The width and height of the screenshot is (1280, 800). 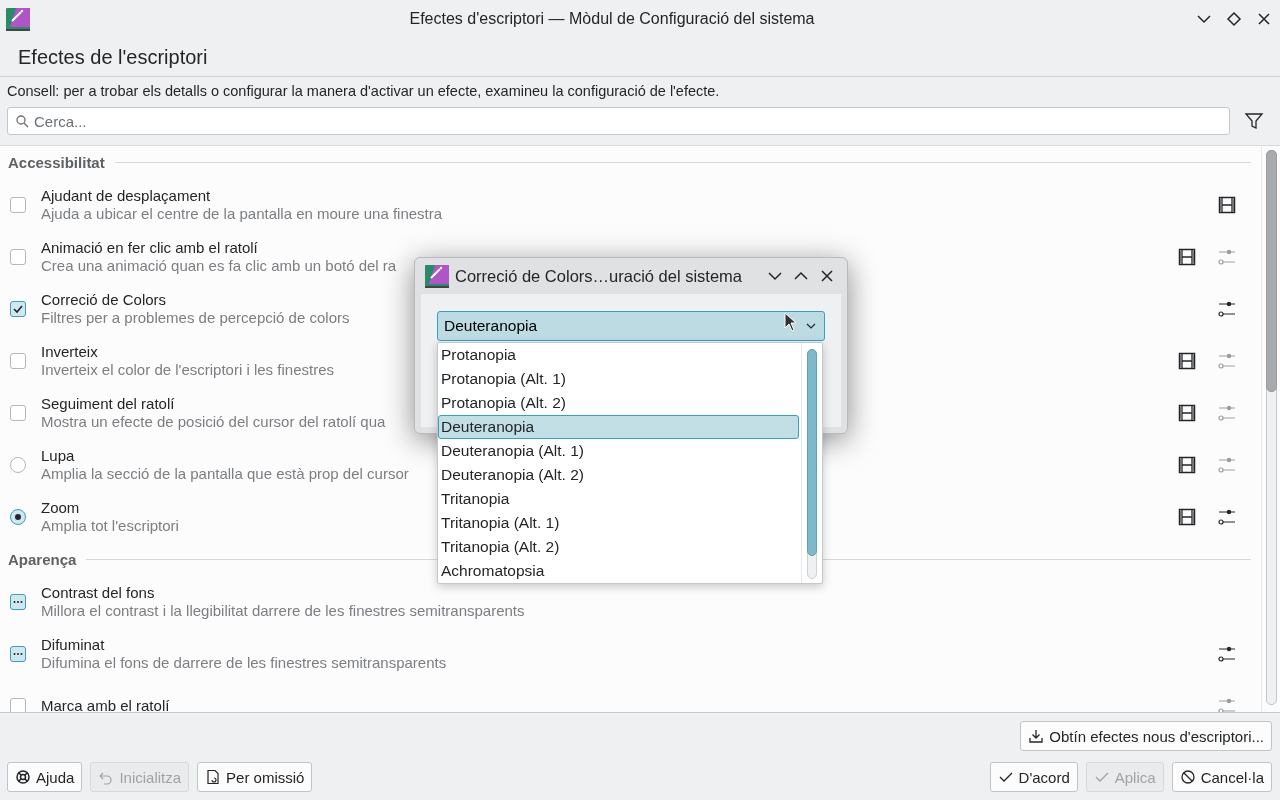 What do you see at coordinates (110, 526) in the screenshot?
I see `effect-description: Amplia tot l'escriptori` at bounding box center [110, 526].